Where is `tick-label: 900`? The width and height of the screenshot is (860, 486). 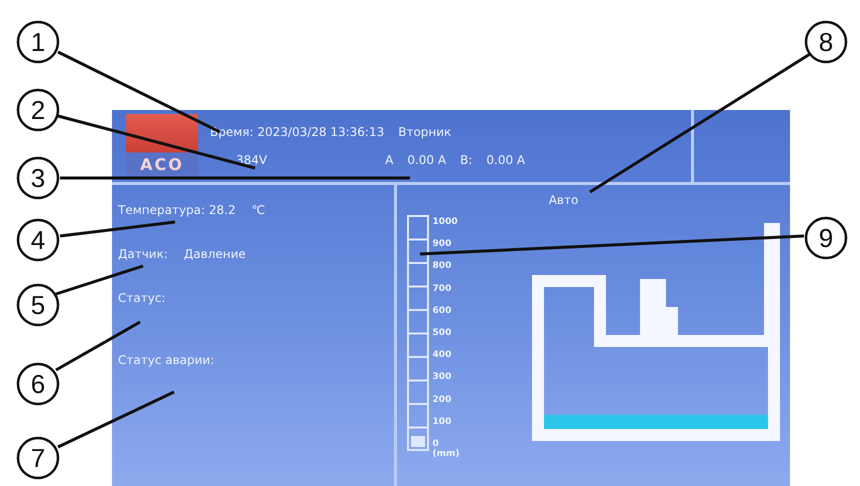
tick-label: 900 is located at coordinates (442, 244).